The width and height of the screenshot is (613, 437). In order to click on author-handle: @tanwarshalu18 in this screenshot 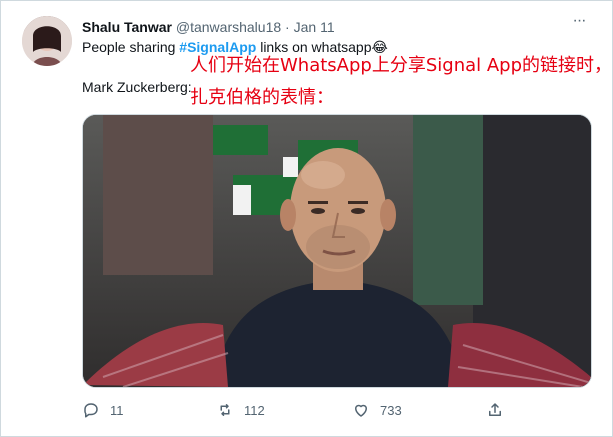, I will do `click(228, 27)`.